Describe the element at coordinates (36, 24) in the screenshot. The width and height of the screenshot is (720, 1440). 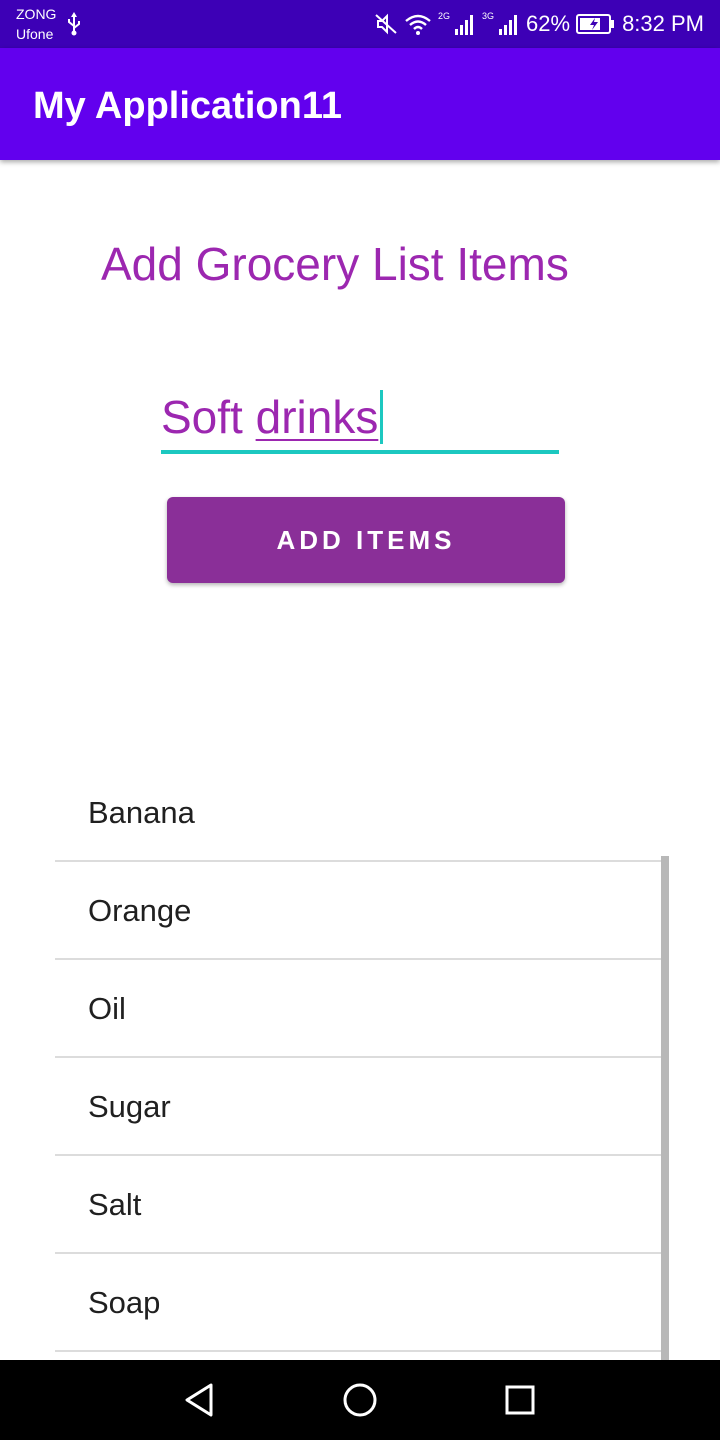
I see `carrier-names: ZONG Ufone` at that location.